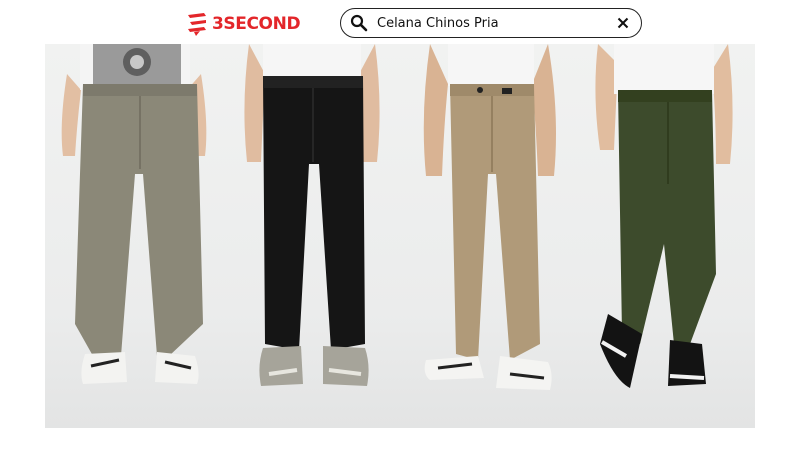 The width and height of the screenshot is (800, 450). What do you see at coordinates (359, 23) in the screenshot?
I see `search-icon` at bounding box center [359, 23].